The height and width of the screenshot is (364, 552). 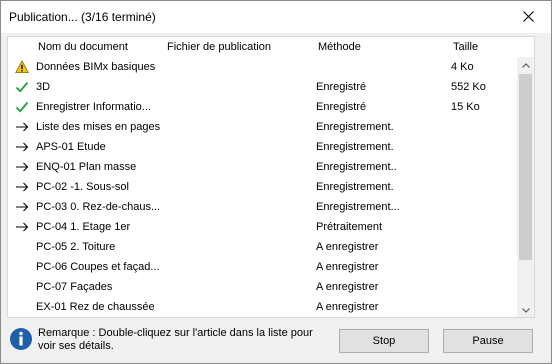 What do you see at coordinates (95, 307) in the screenshot?
I see `item-name: EX-01 Rez de chaussée` at bounding box center [95, 307].